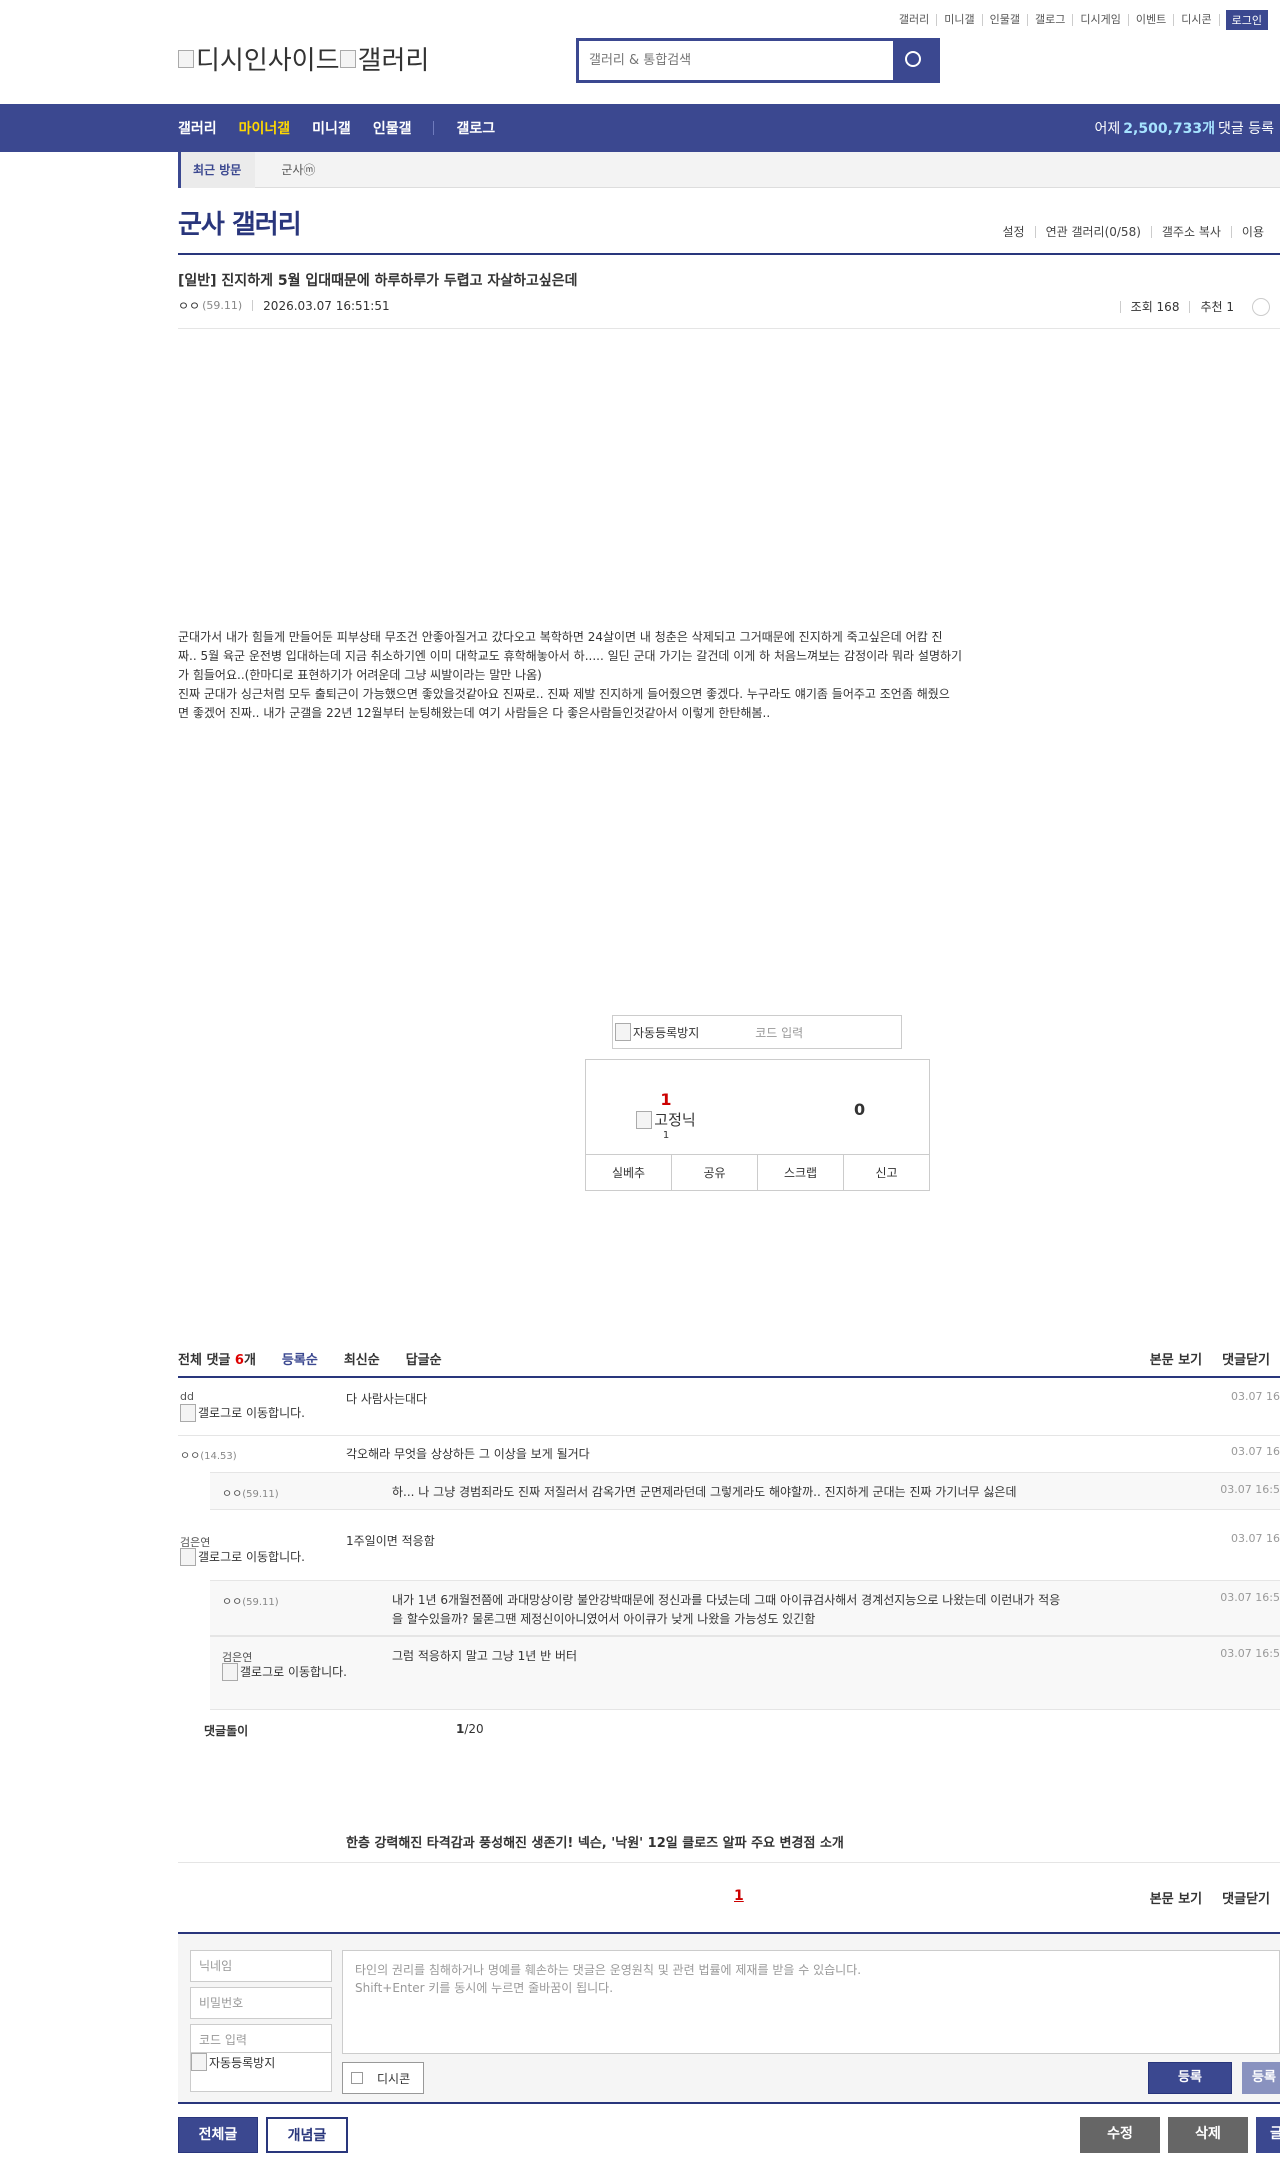 The image size is (1280, 2158). I want to click on util-gallery: 갤러리, so click(915, 20).